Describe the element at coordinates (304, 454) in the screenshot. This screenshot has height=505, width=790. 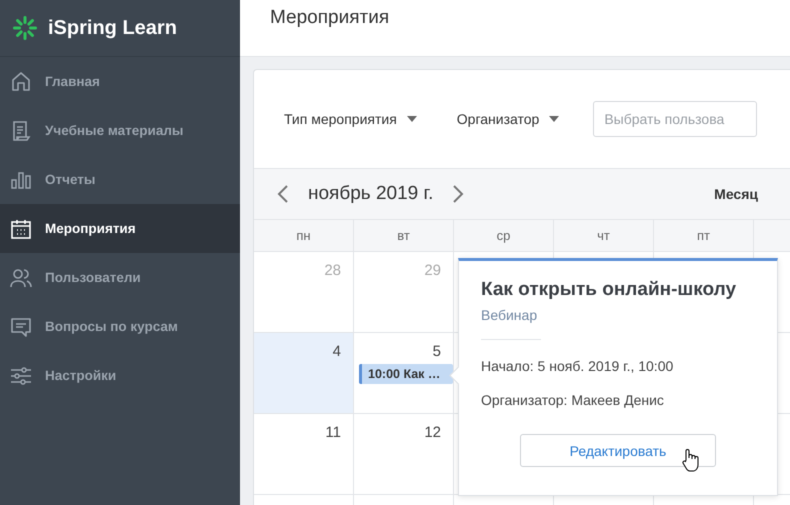
I see `day-cell: 11` at that location.